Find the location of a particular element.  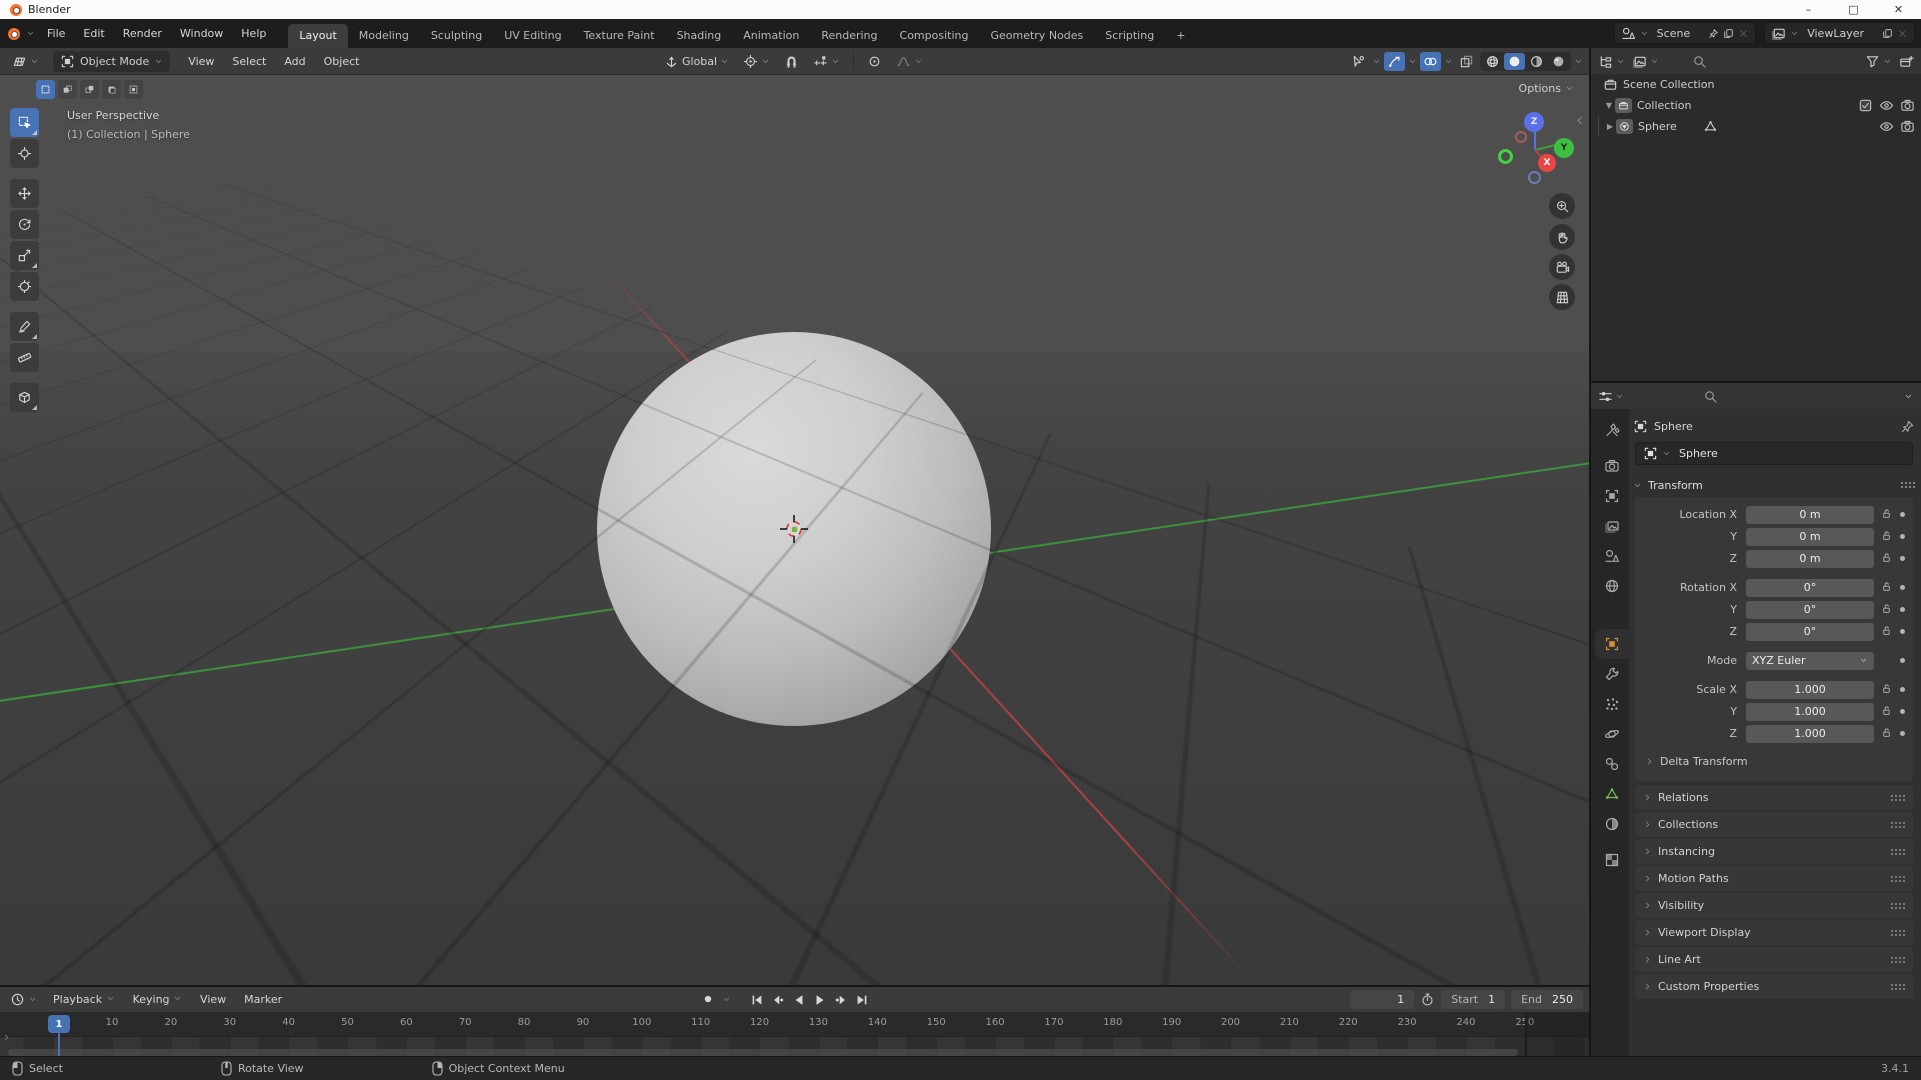

tool-move-button is located at coordinates (24, 193).